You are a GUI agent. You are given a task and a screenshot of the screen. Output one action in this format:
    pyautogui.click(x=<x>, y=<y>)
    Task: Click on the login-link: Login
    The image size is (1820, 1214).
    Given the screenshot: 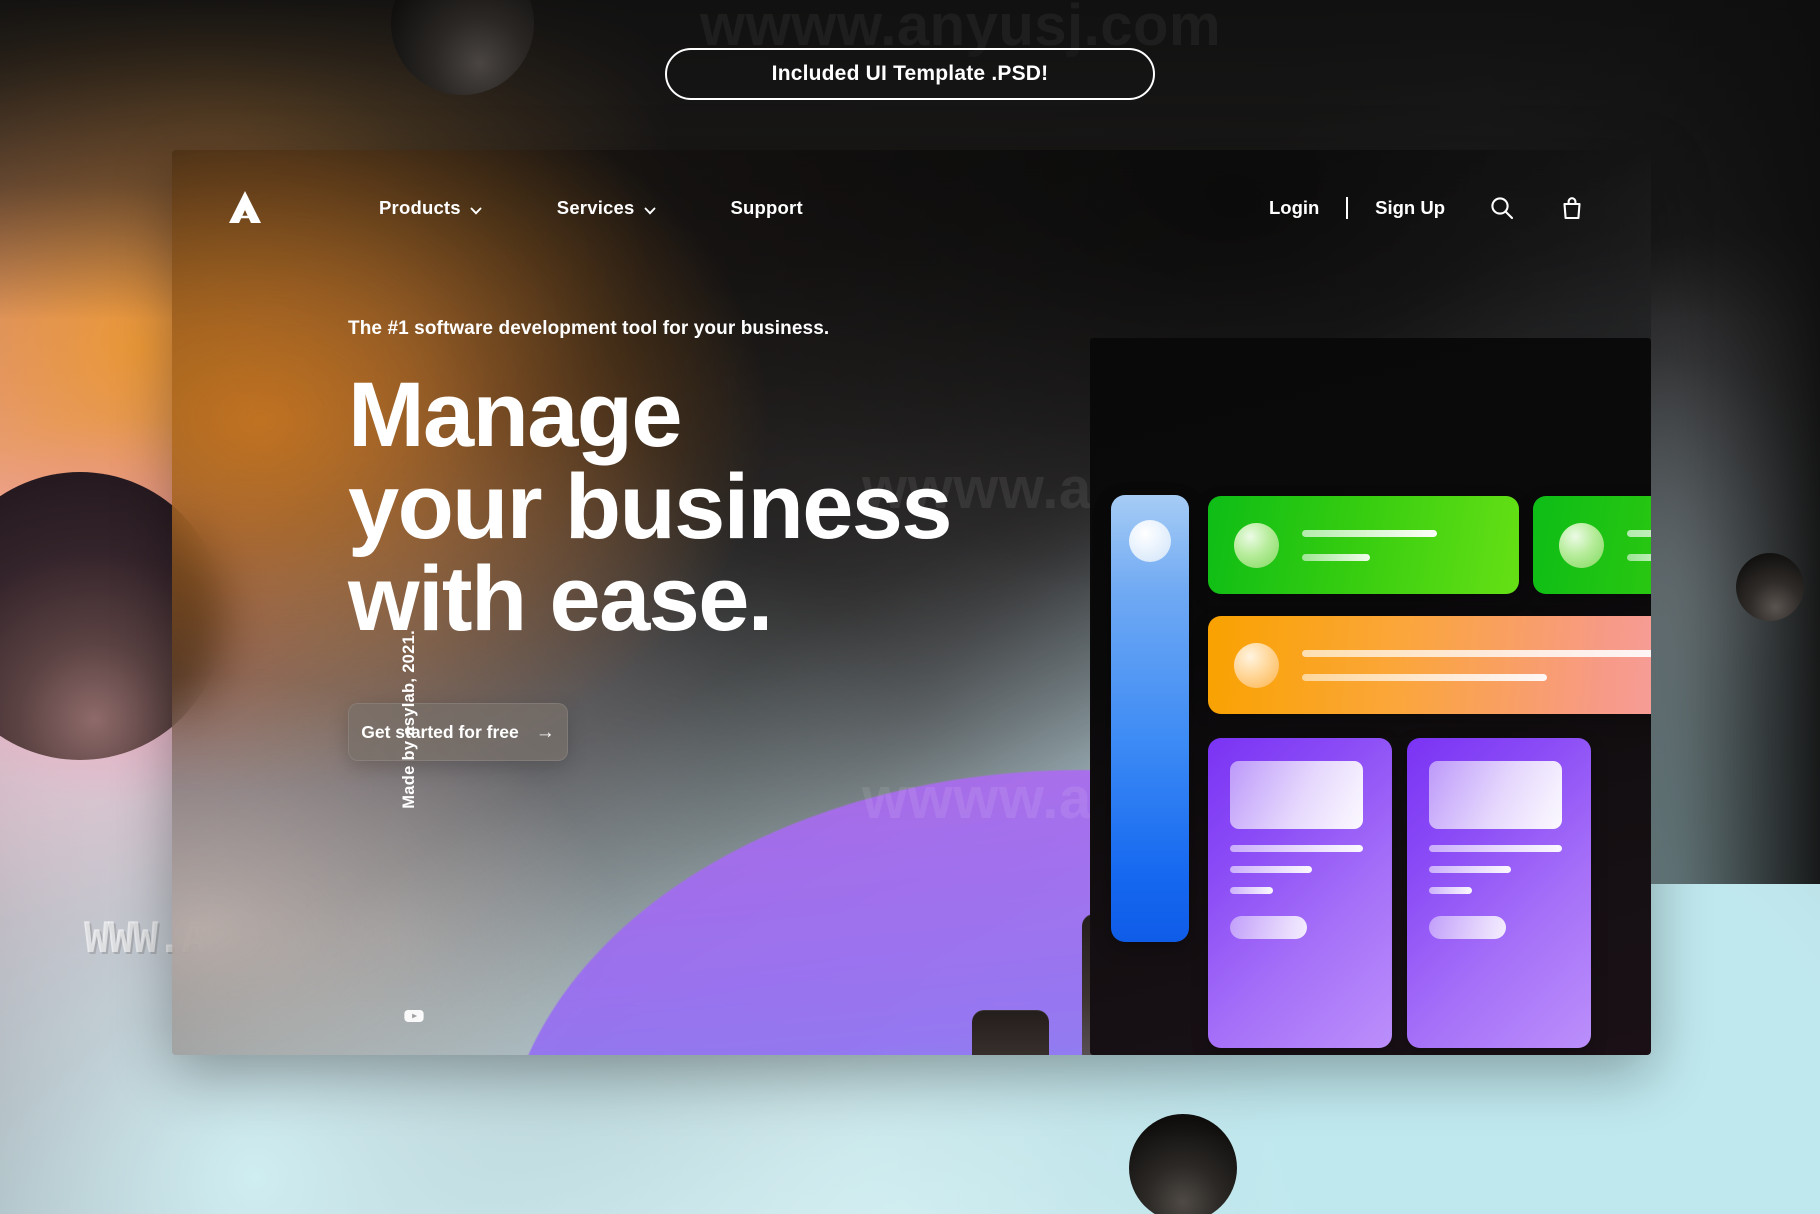 What is the action you would take?
    pyautogui.click(x=1294, y=208)
    